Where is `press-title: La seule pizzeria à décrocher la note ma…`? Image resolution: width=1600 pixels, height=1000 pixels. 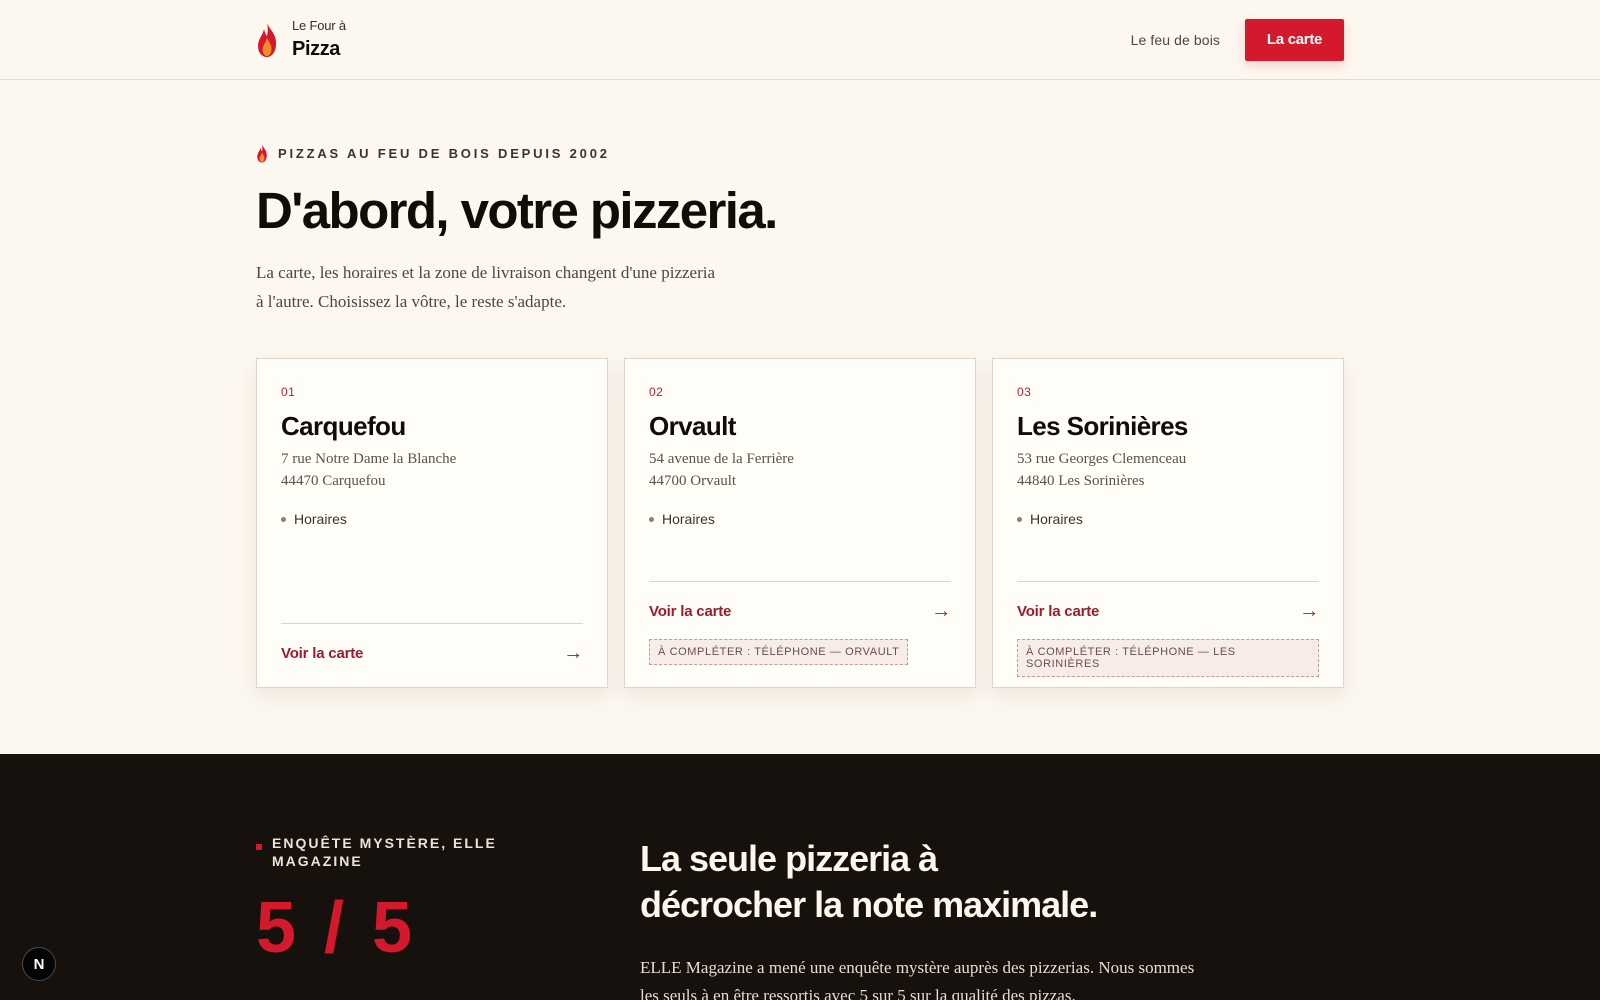 press-title: La seule pizzeria à décrocher la note ma… is located at coordinates (920, 882).